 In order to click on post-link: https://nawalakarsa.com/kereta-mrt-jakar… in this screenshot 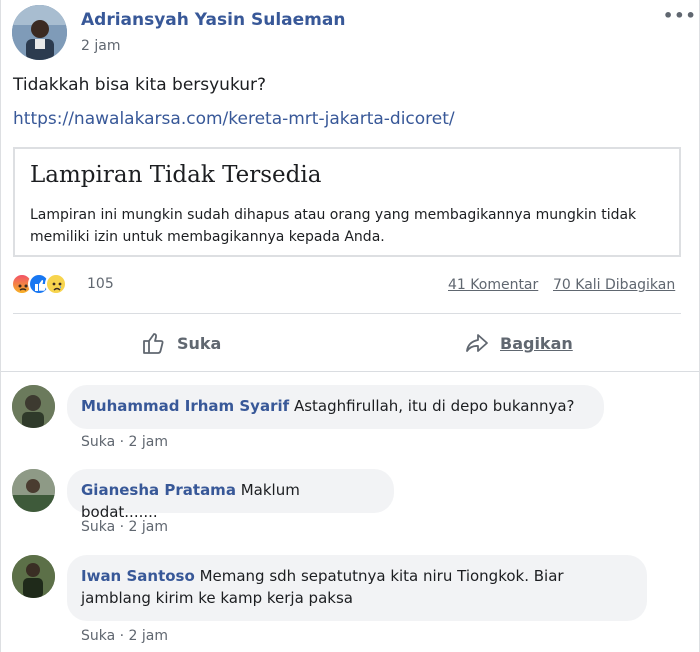, I will do `click(234, 119)`.